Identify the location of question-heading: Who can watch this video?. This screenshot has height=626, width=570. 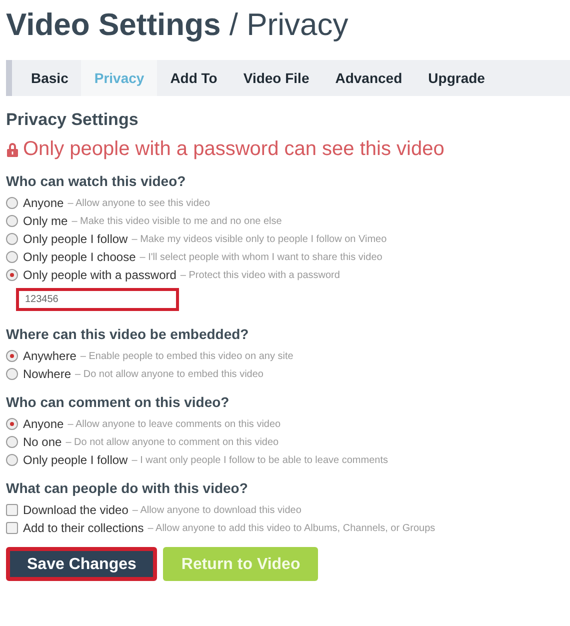
(96, 181).